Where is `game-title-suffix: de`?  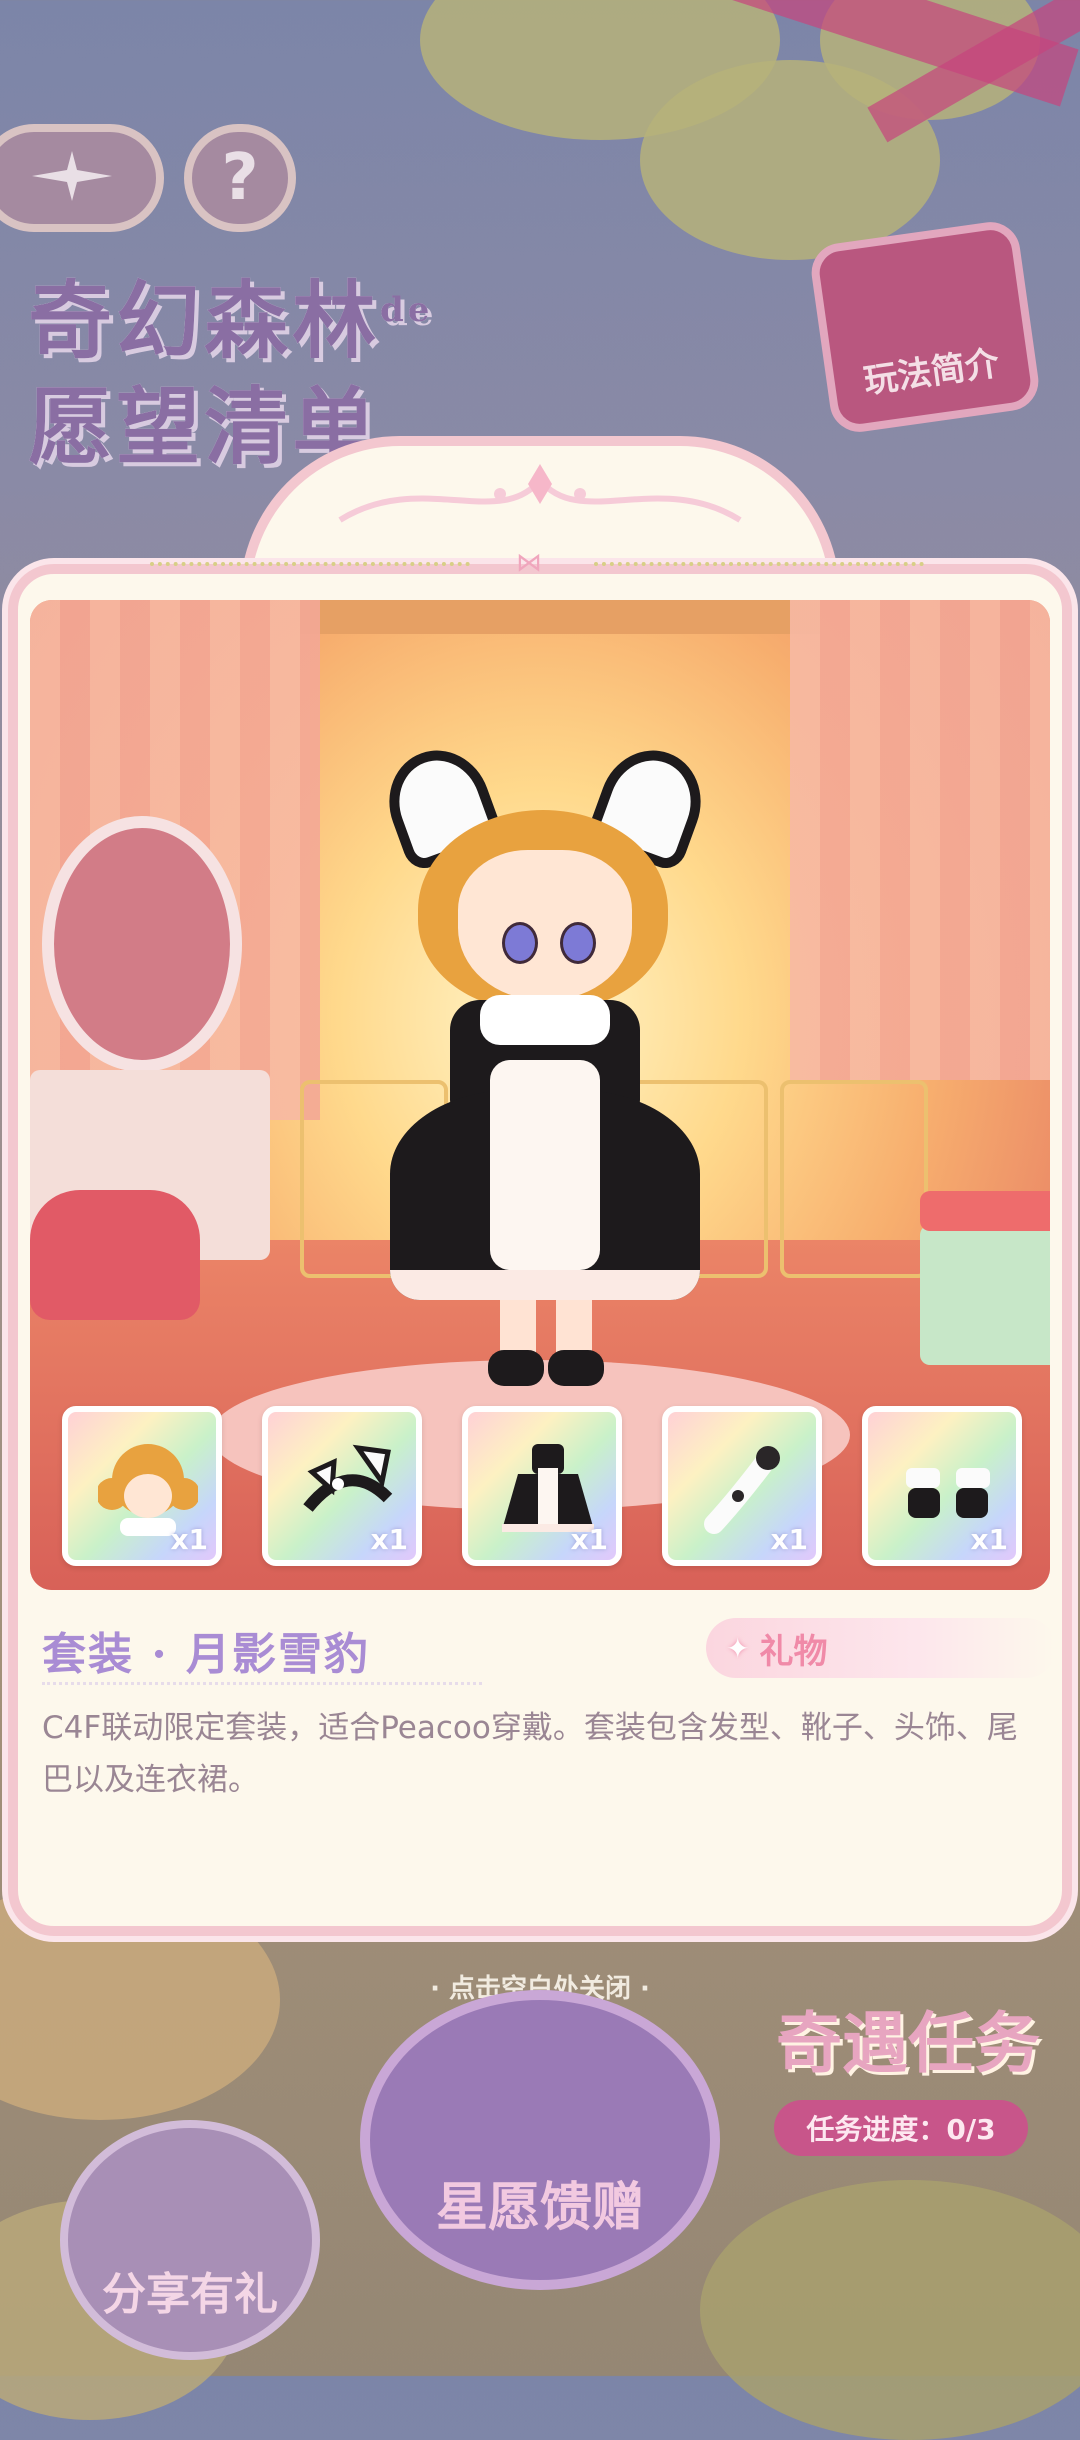 game-title-suffix: de is located at coordinates (407, 310).